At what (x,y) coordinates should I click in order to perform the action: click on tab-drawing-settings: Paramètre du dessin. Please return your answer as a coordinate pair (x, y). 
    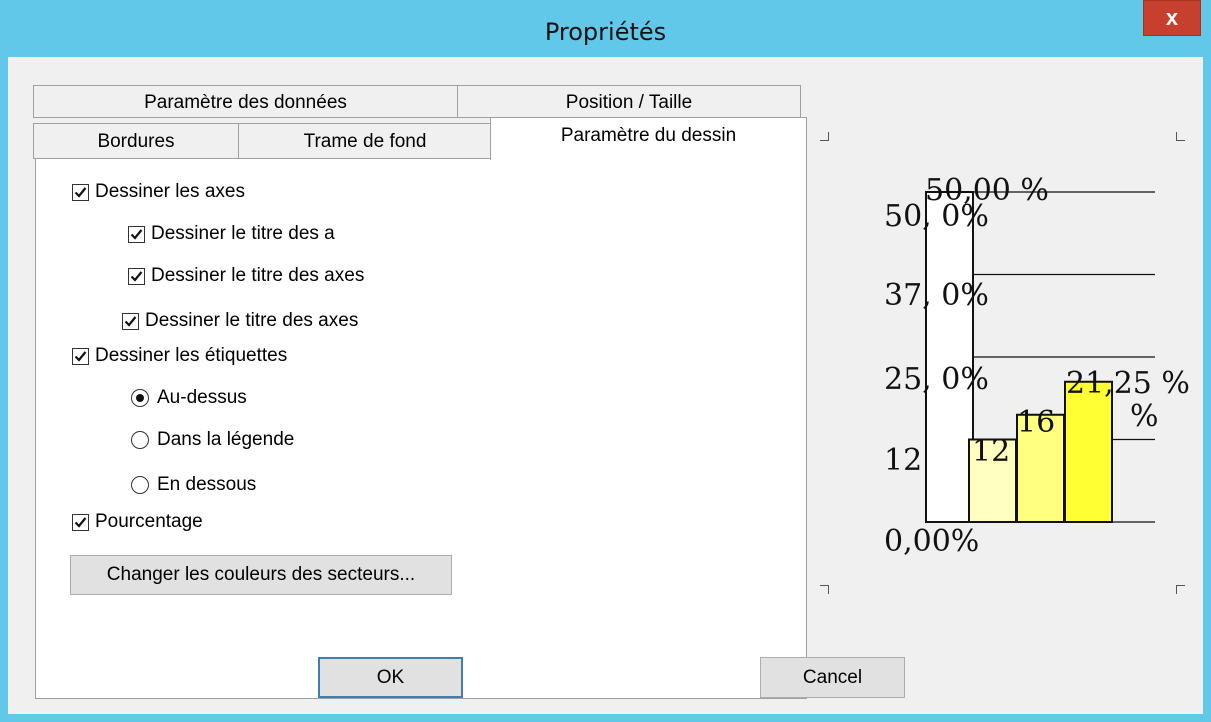
    Looking at the image, I should click on (648, 138).